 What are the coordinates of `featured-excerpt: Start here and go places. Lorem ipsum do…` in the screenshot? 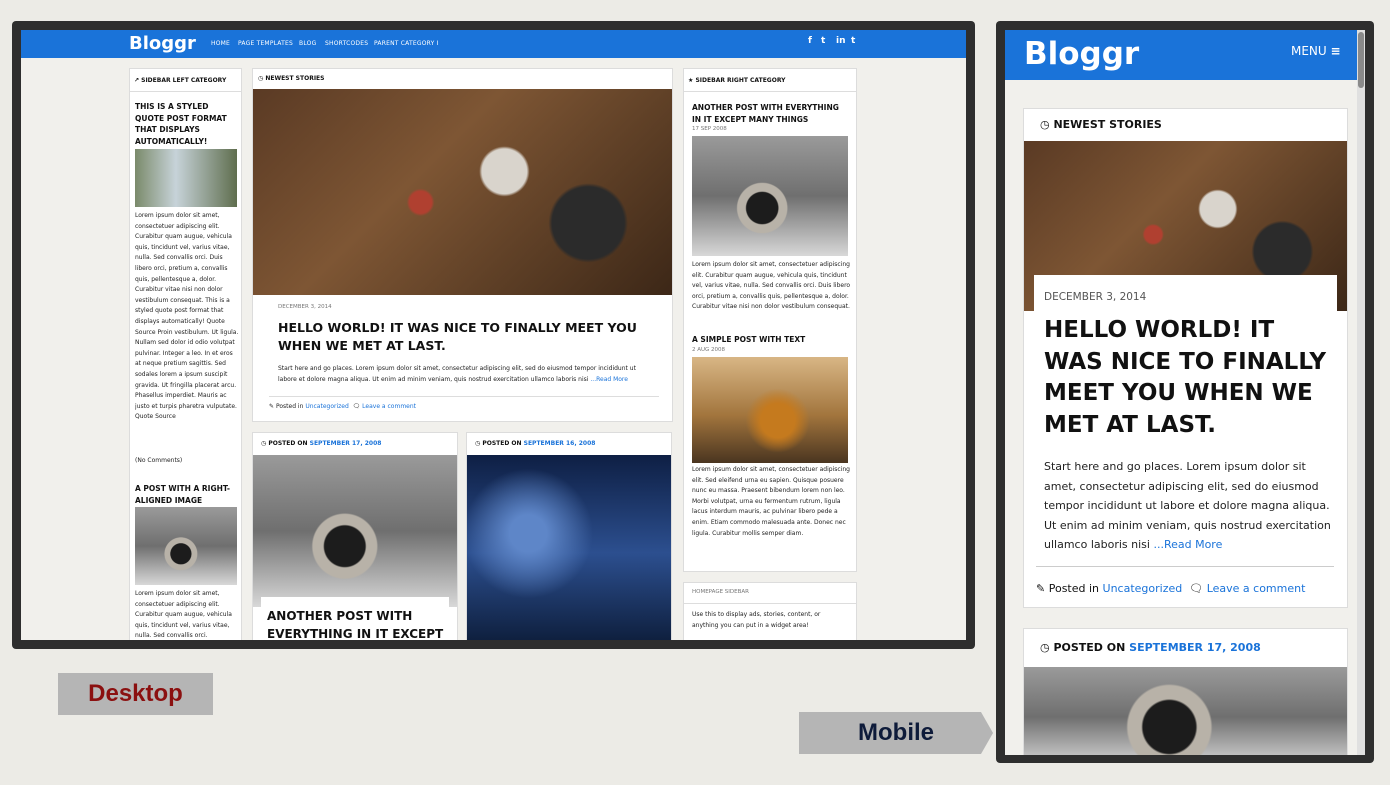 It's located at (457, 374).